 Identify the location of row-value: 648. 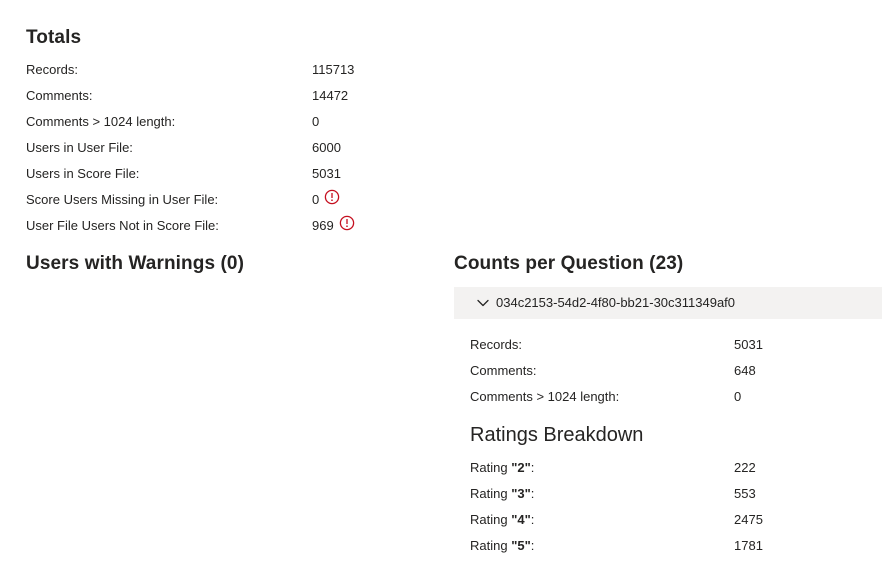
(745, 370).